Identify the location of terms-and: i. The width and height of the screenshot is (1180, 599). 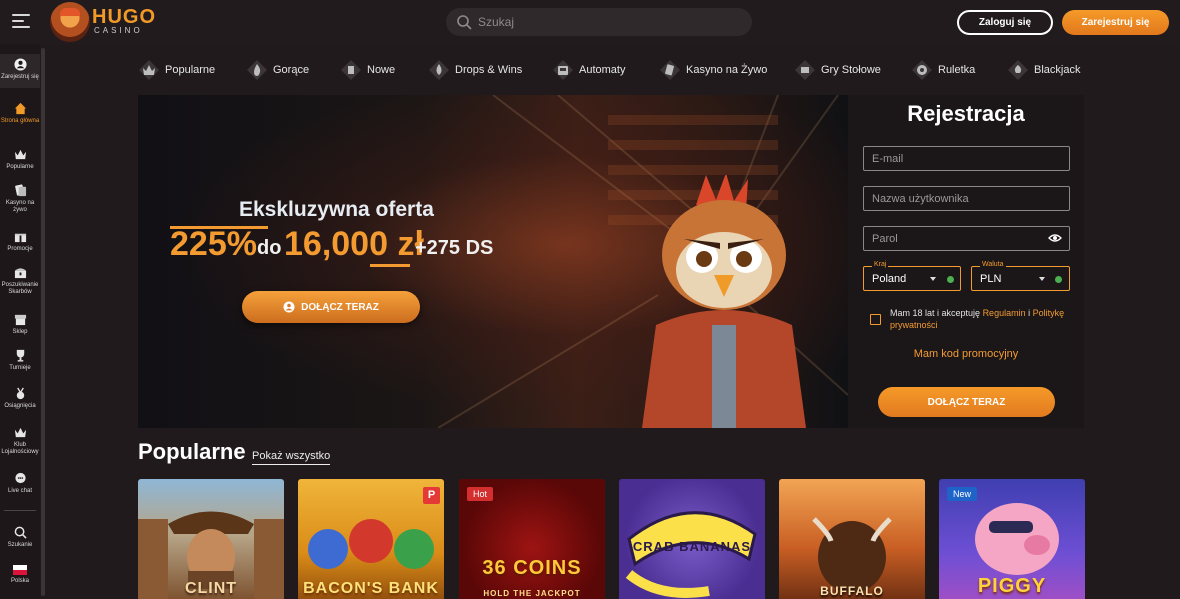
(1029, 313).